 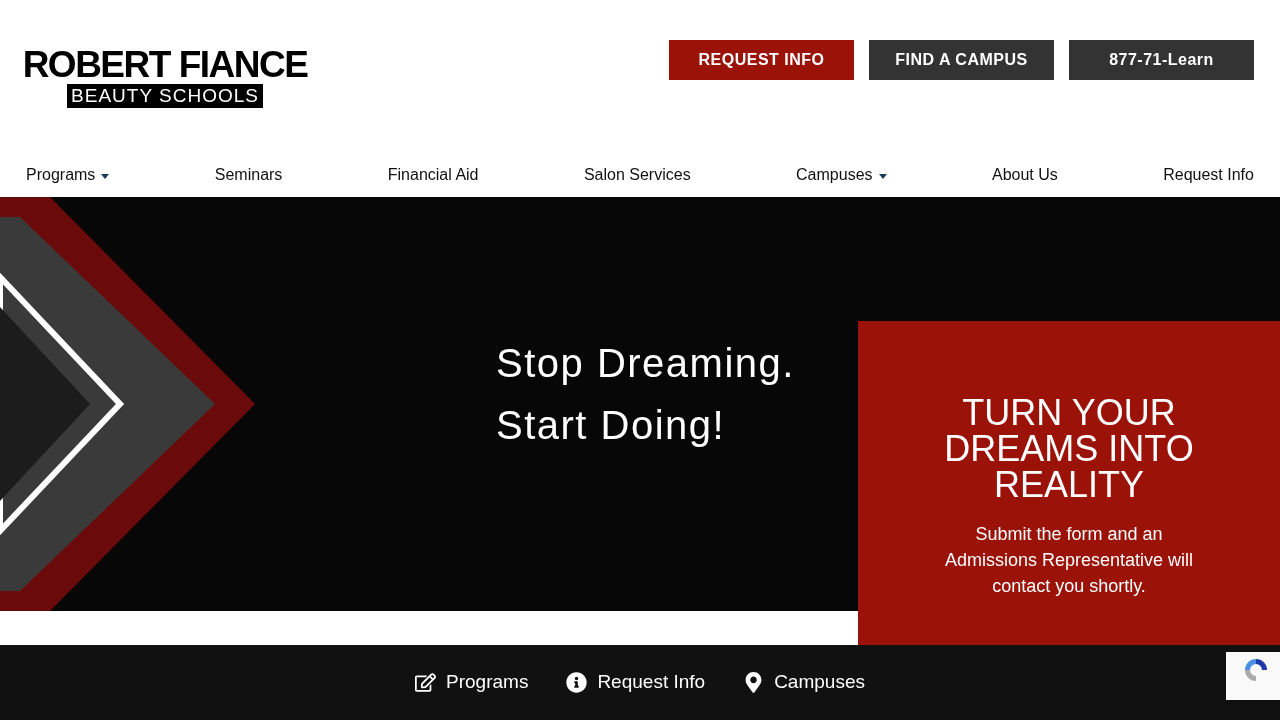 I want to click on header-button: FIND A CAMPUS, so click(x=961, y=60).